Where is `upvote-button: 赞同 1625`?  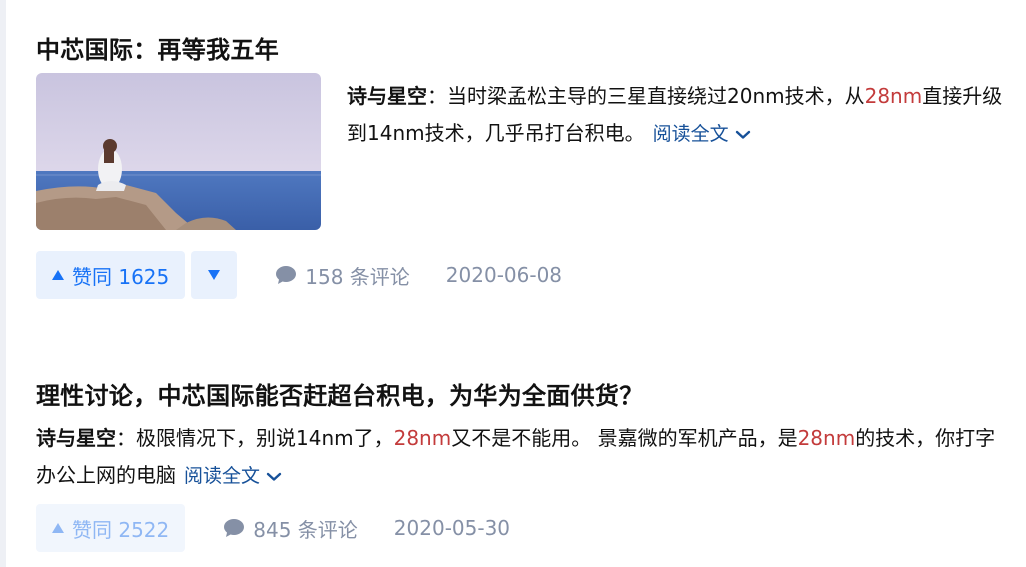
upvote-button: 赞同 1625 is located at coordinates (111, 275).